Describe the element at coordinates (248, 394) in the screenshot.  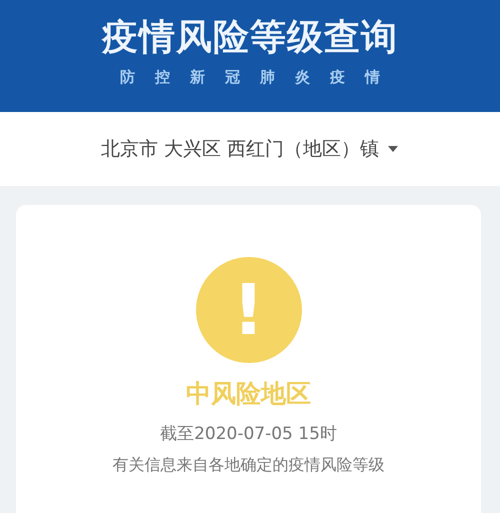
I see `risk-level-label: 中风险地区` at that location.